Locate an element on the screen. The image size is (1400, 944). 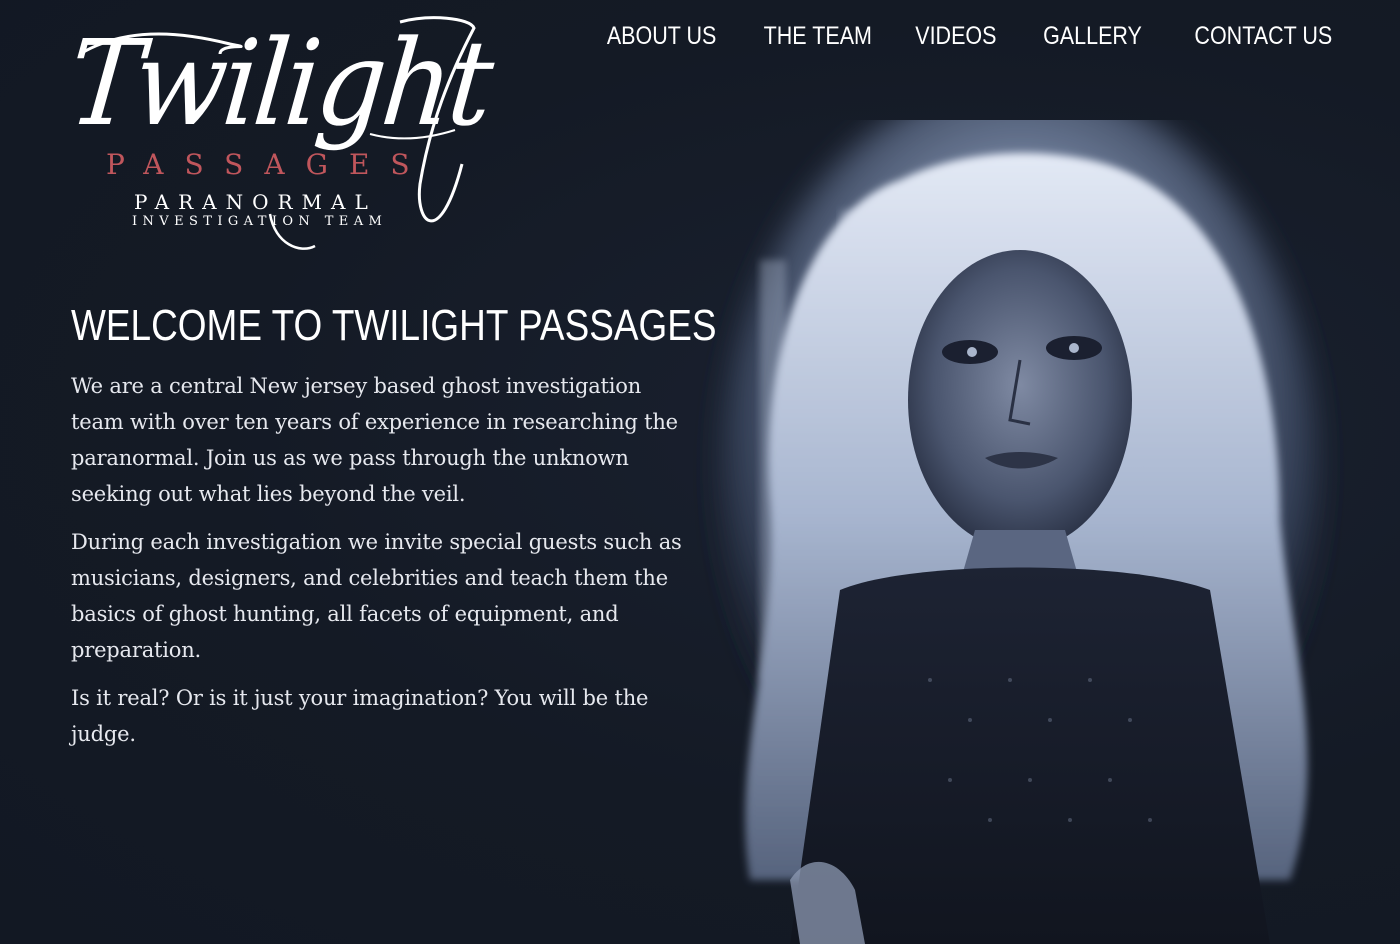
nav-item-gallery: GALLERY is located at coordinates (1092, 36).